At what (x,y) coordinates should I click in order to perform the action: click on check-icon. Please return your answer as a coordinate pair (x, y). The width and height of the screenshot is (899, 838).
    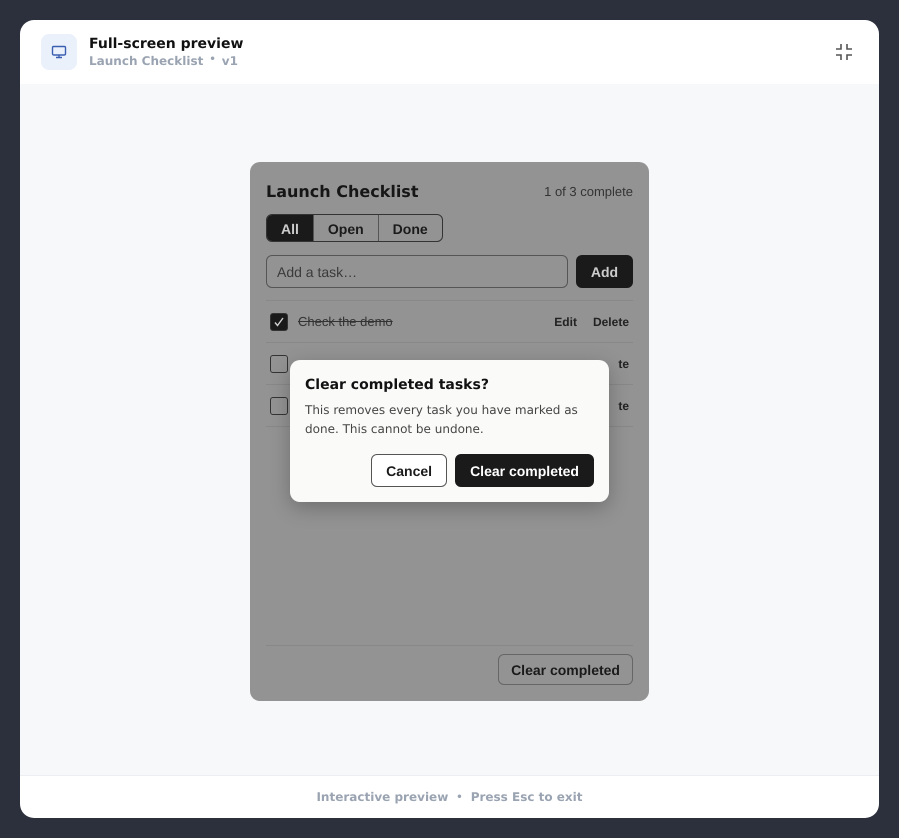
    Looking at the image, I should click on (279, 322).